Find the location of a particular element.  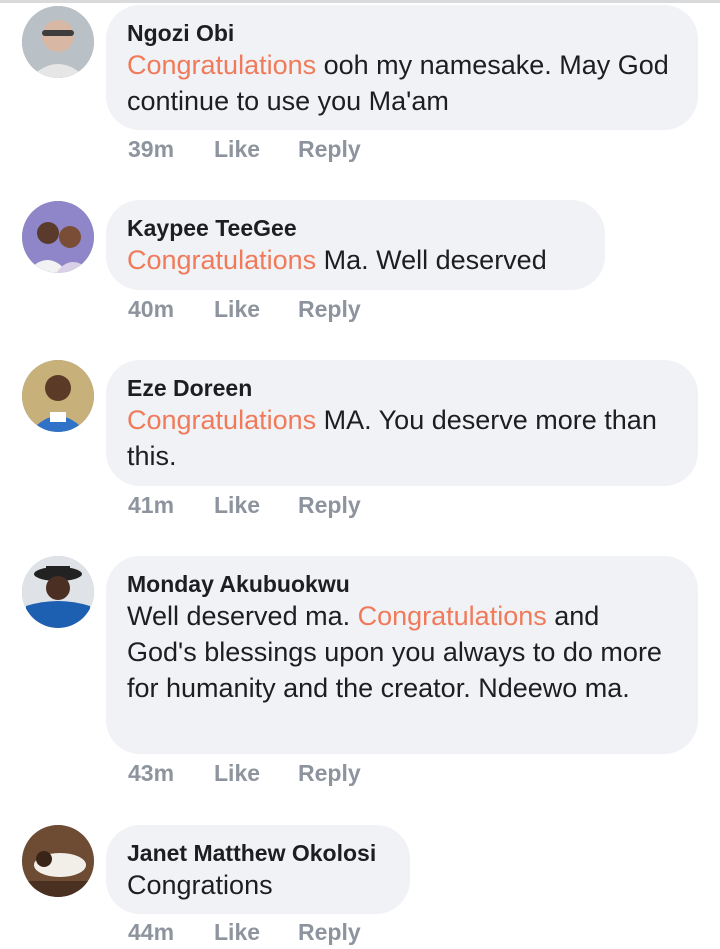

comment-author: Eze Doreen is located at coordinates (401, 388).